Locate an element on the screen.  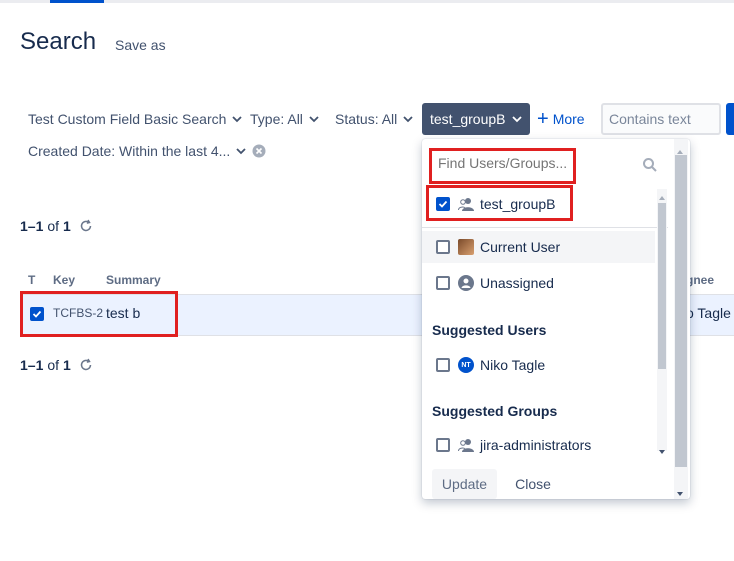
top-nav-active-indicator is located at coordinates (77, 1).